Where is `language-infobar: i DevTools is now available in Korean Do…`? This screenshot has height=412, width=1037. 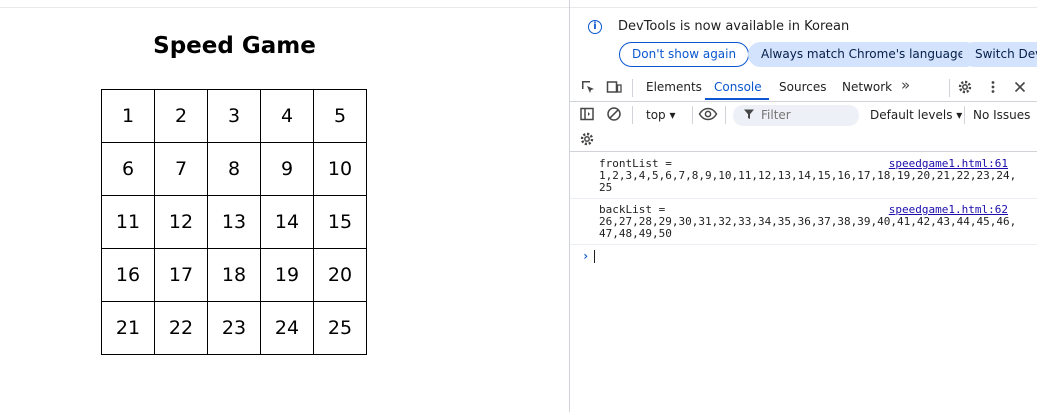 language-infobar: i DevTools is now available in Korean Do… is located at coordinates (803, 39).